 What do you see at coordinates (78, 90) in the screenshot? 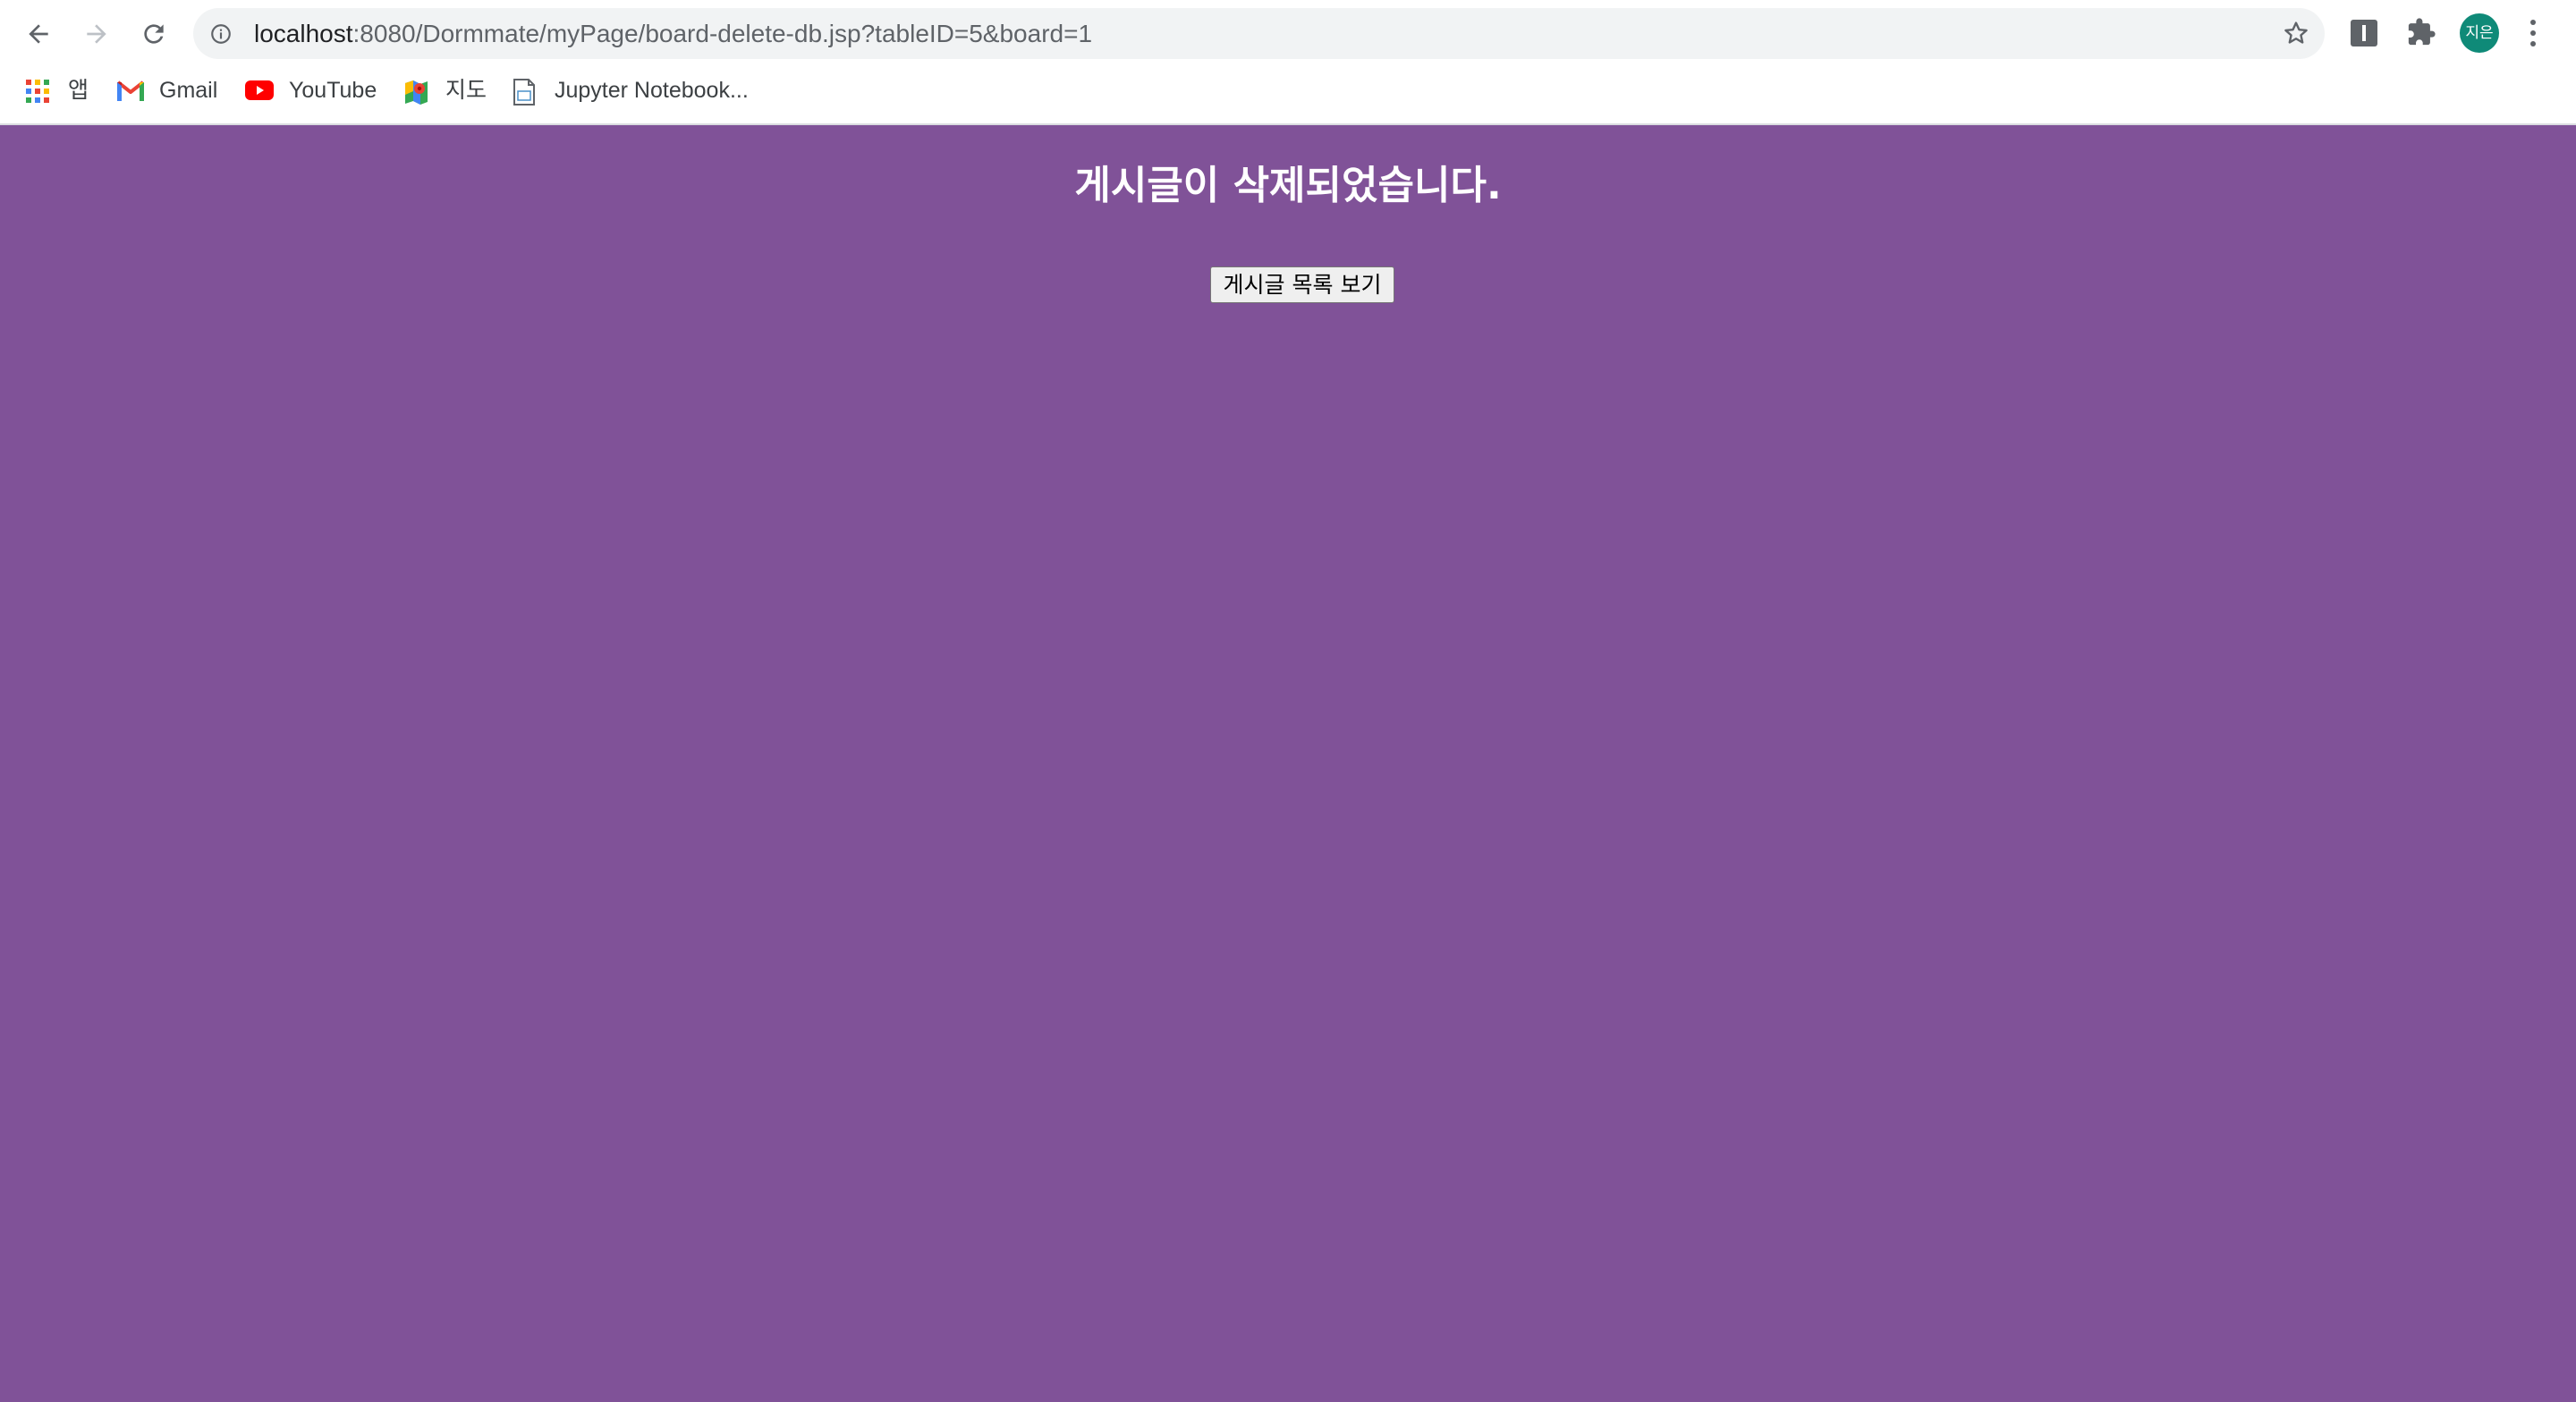
I see `bookmark-label: 앱` at bounding box center [78, 90].